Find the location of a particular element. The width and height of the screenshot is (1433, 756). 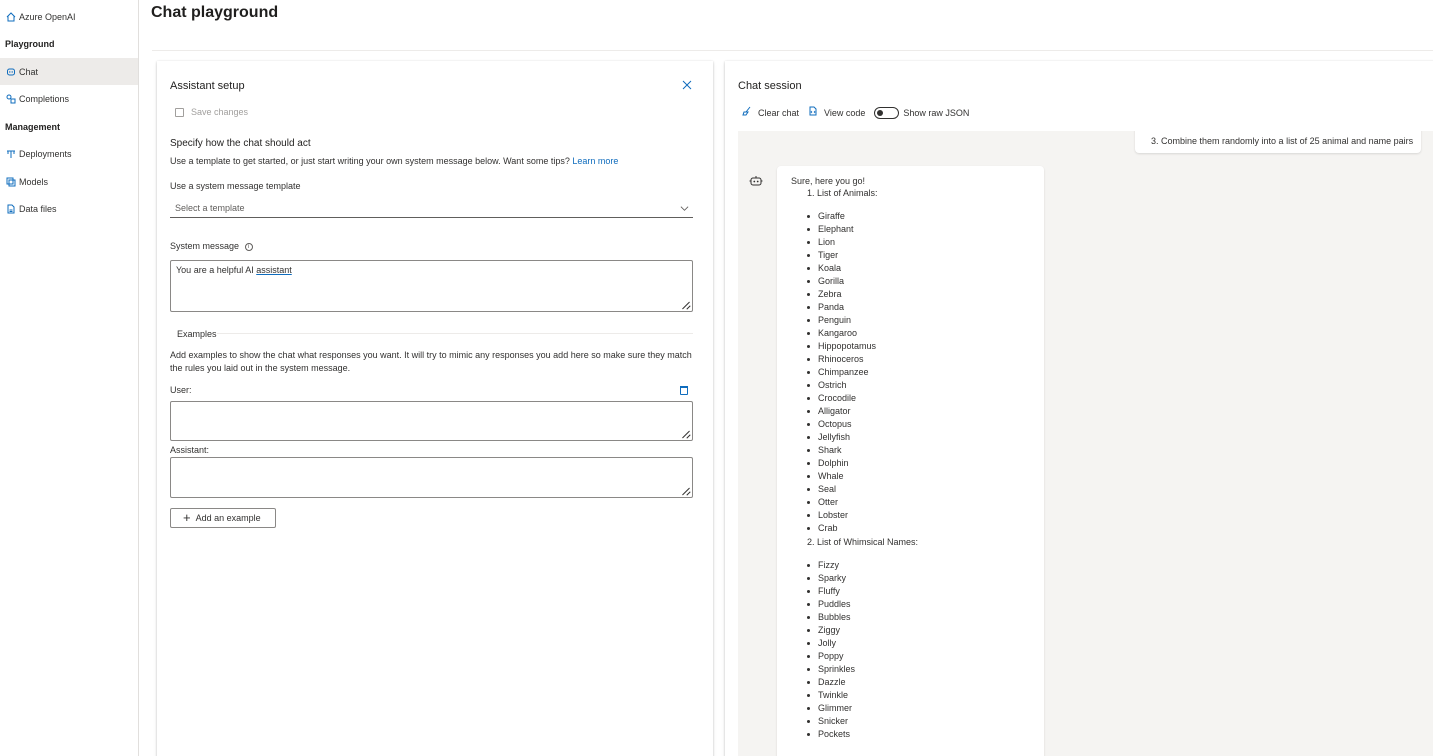

list-item: Ostrich is located at coordinates (918, 385).